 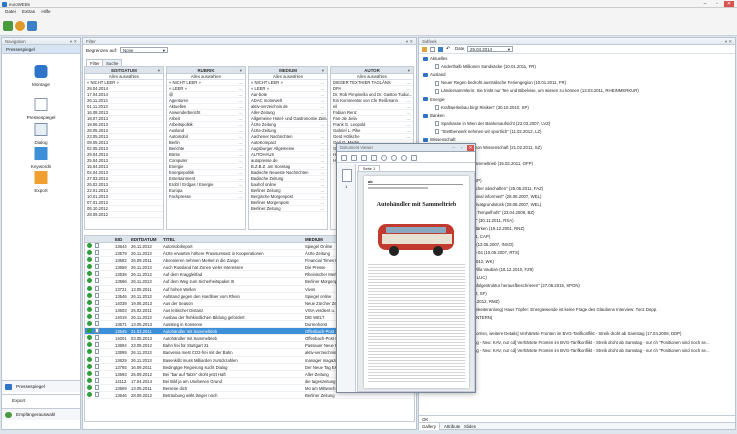 I want to click on tab-slides: Slides, so click(x=470, y=426).